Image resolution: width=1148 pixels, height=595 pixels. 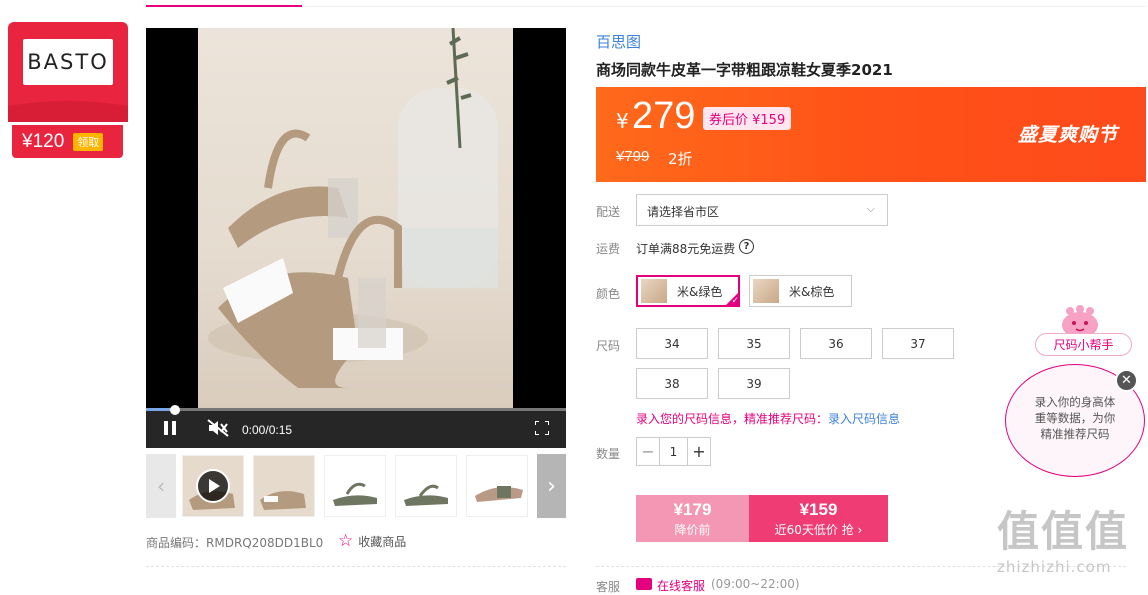 What do you see at coordinates (818, 529) in the screenshot?
I see `now-label: 近60天低价 抢 ›` at bounding box center [818, 529].